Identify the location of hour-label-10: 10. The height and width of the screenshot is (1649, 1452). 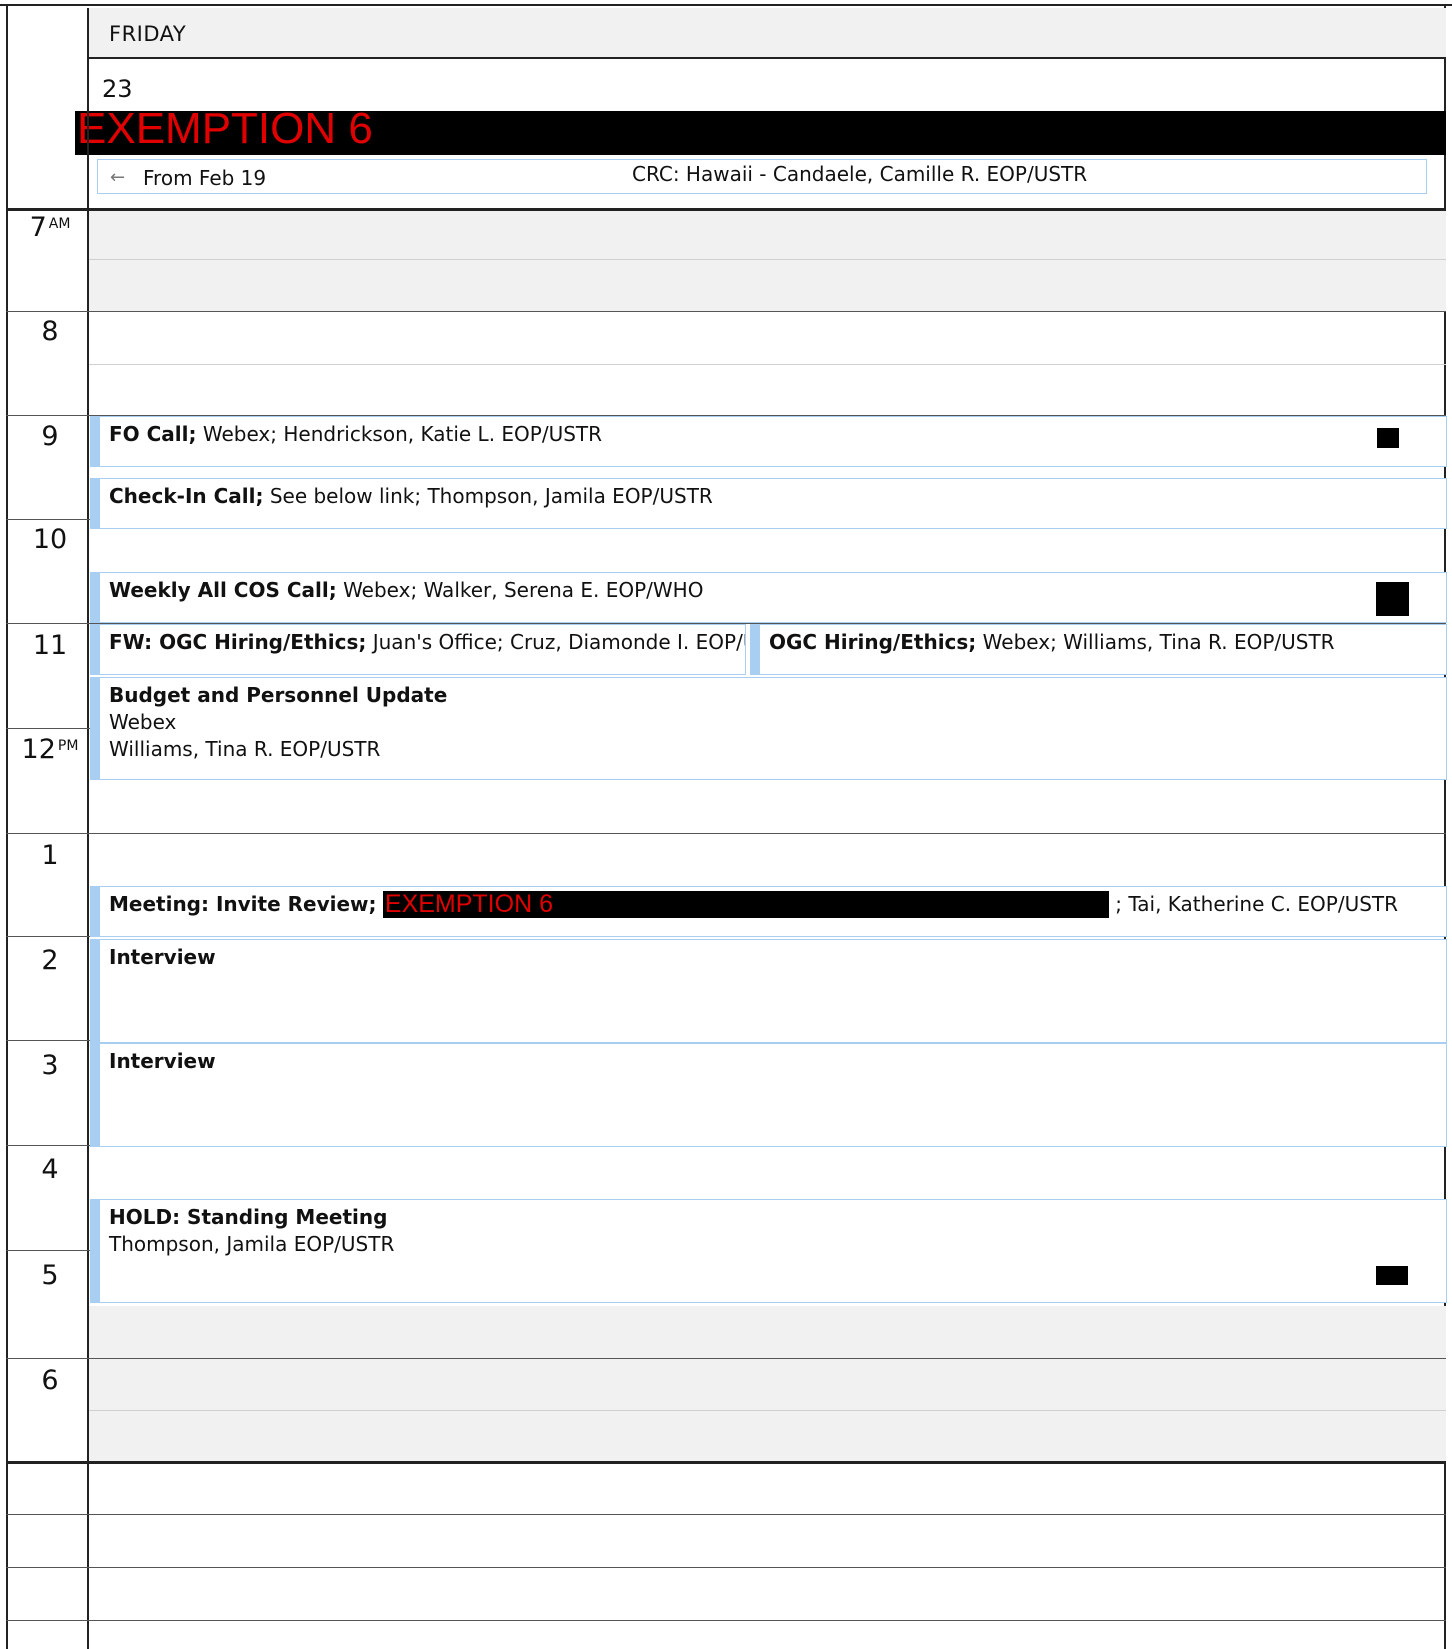
(50, 539).